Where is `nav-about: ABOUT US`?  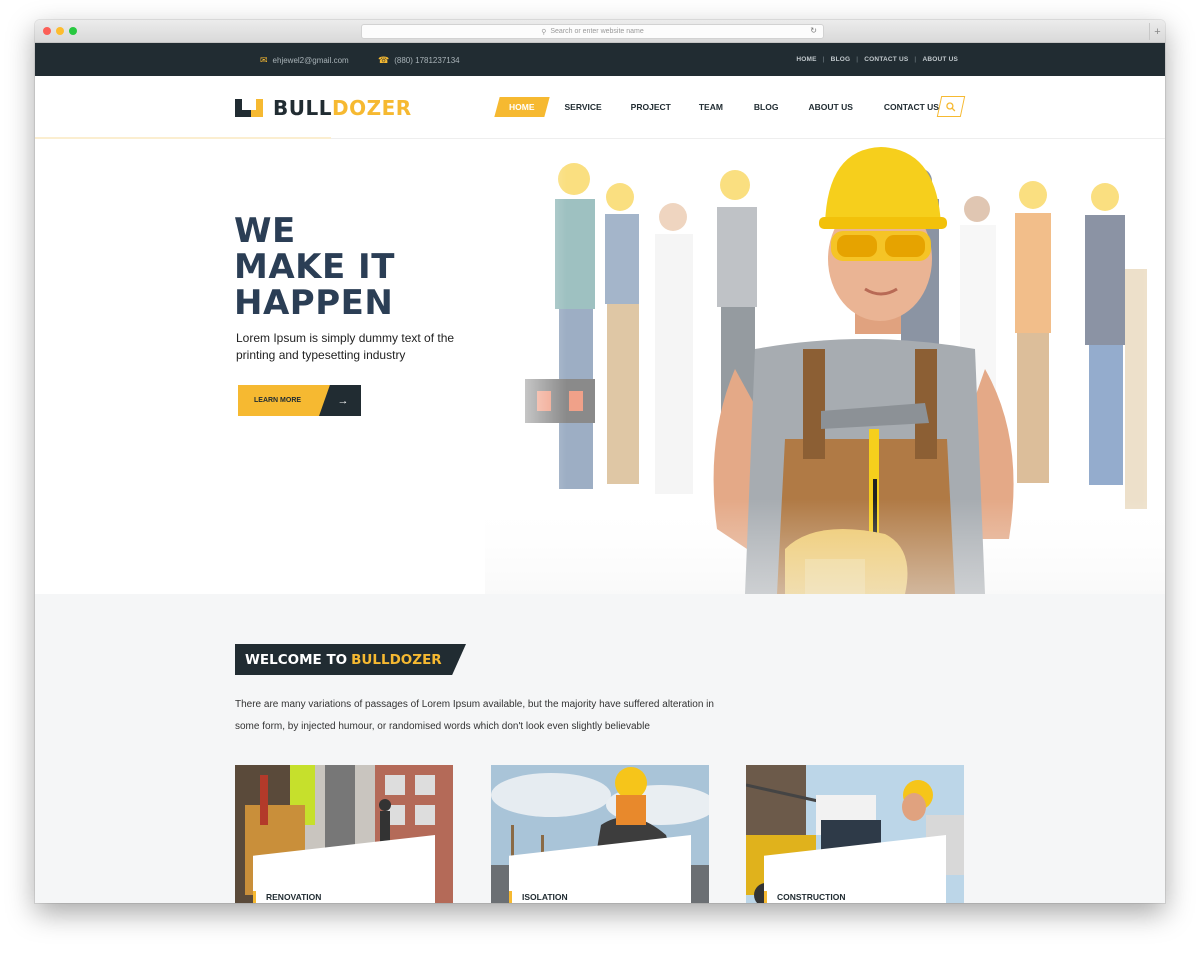
nav-about: ABOUT US is located at coordinates (830, 107).